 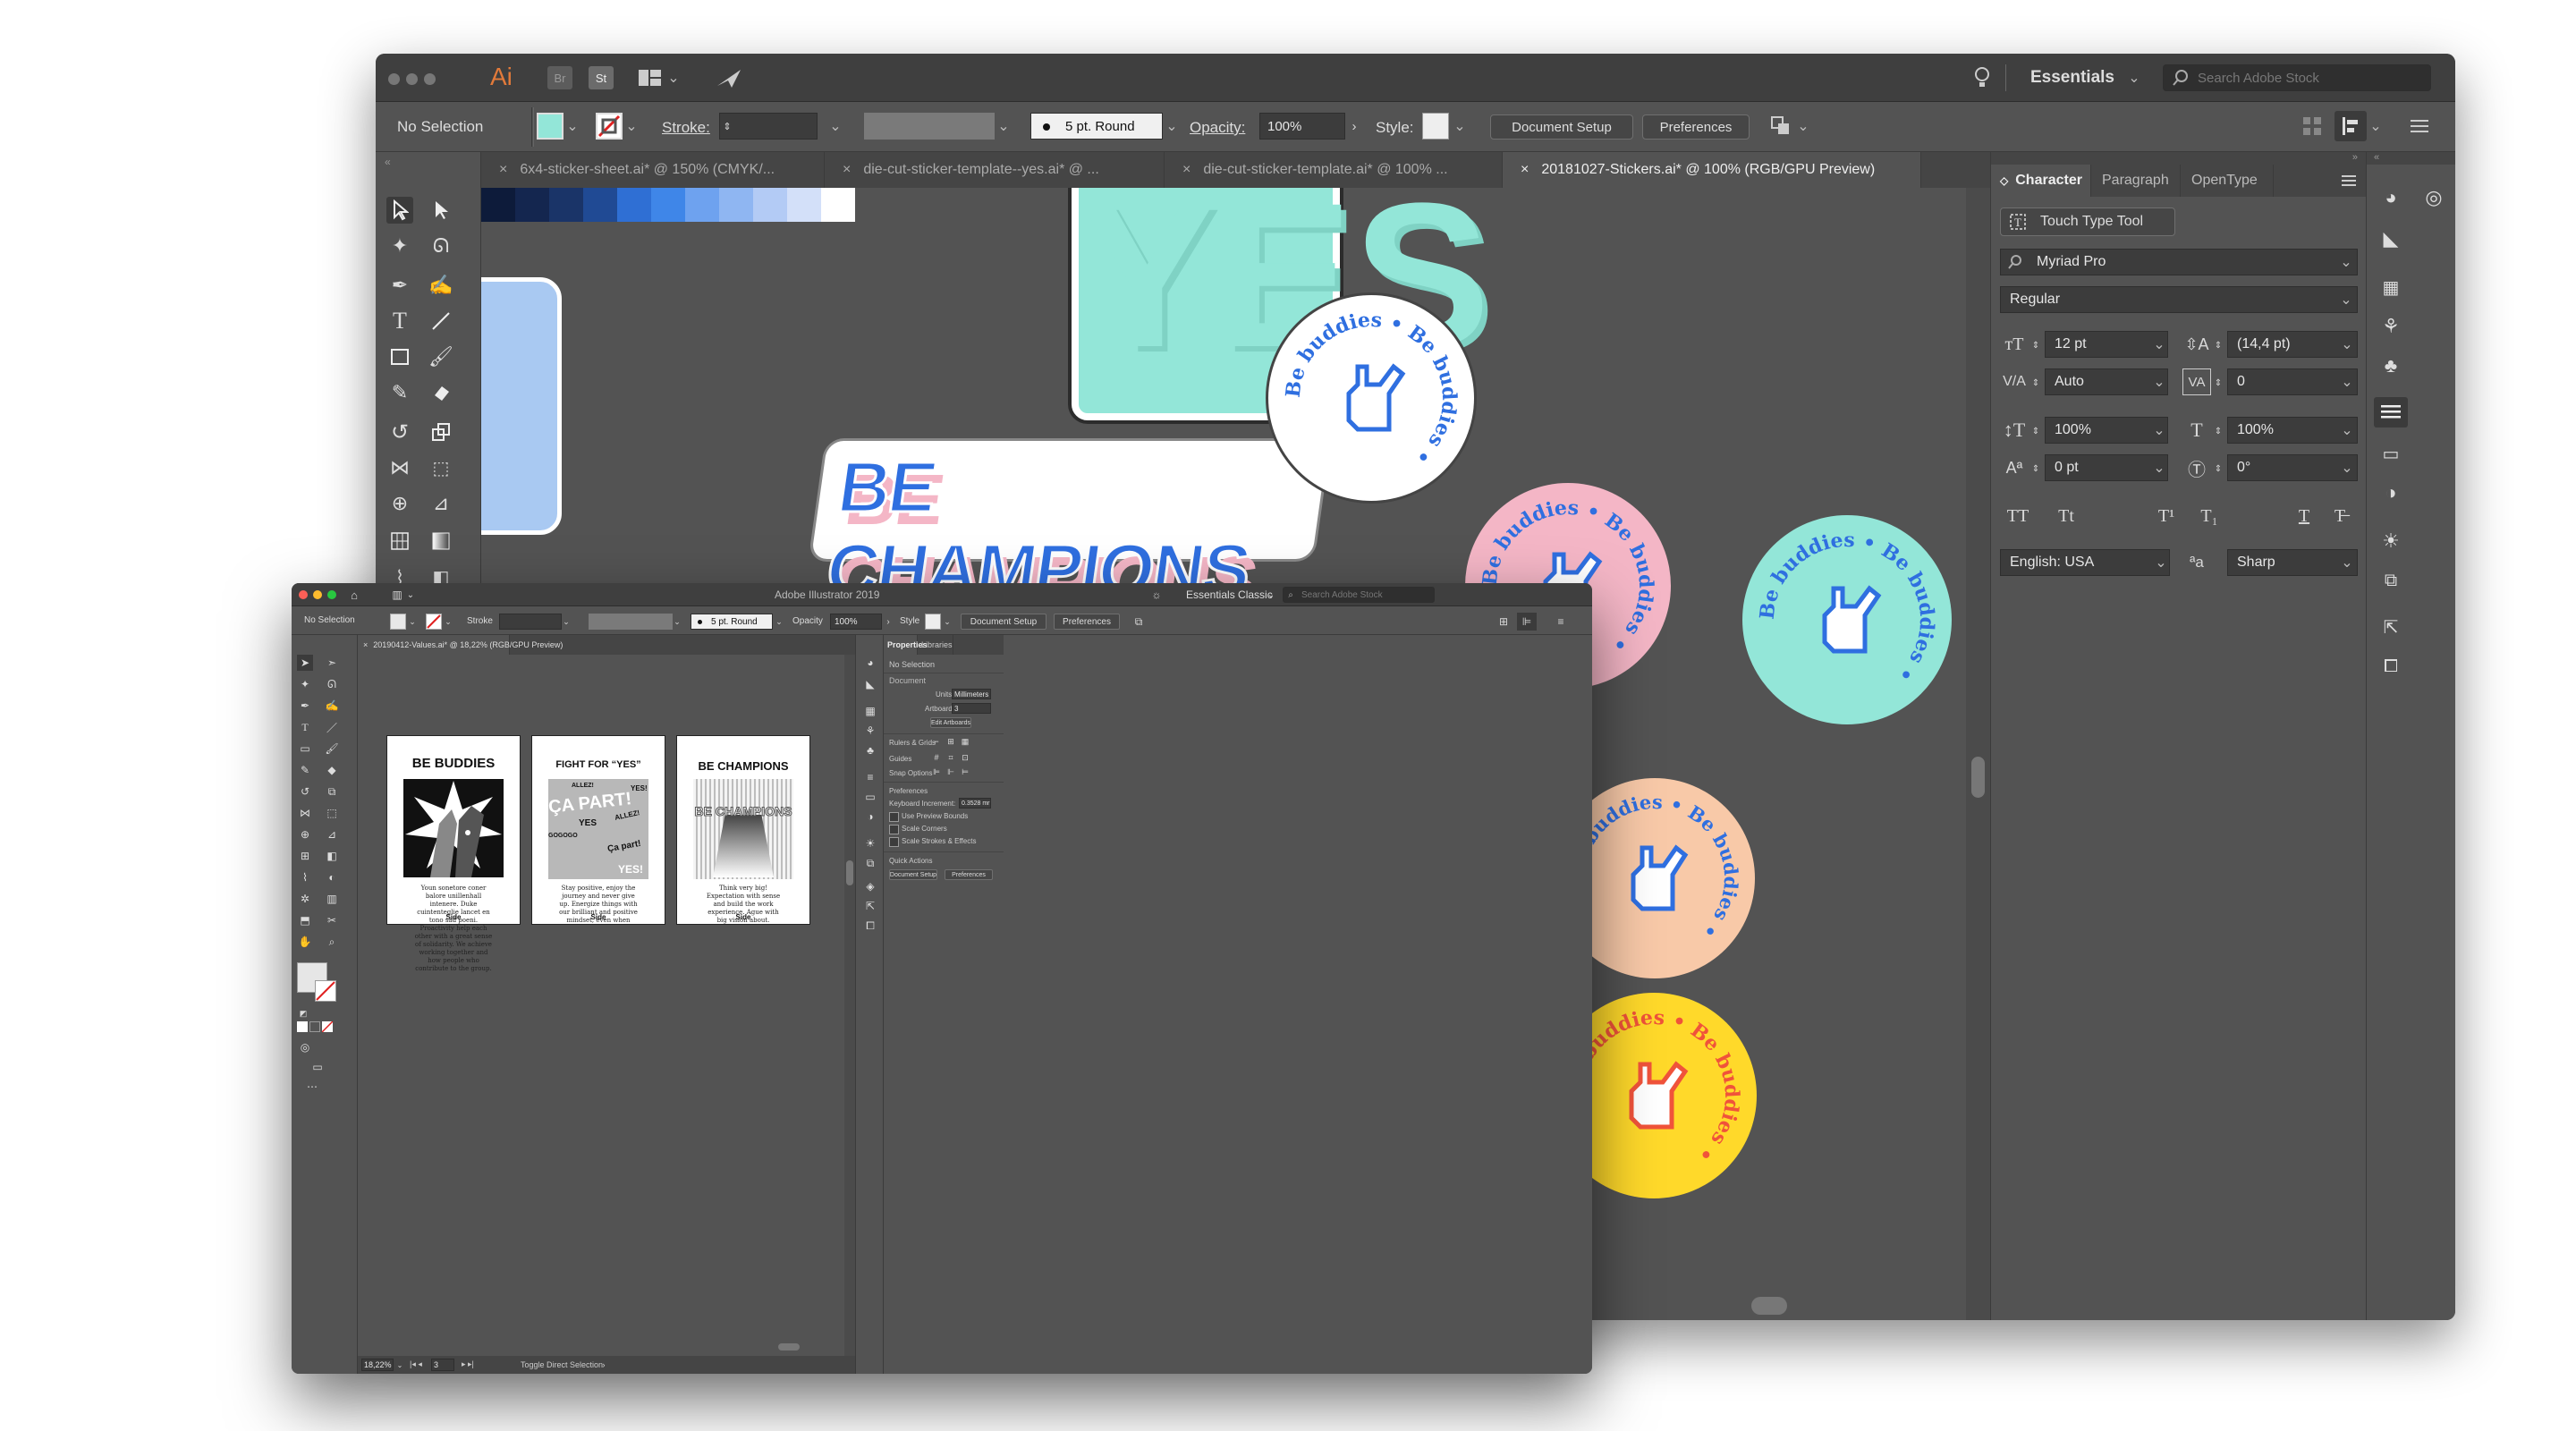 I want to click on transform-icon, so click(x=2312, y=127).